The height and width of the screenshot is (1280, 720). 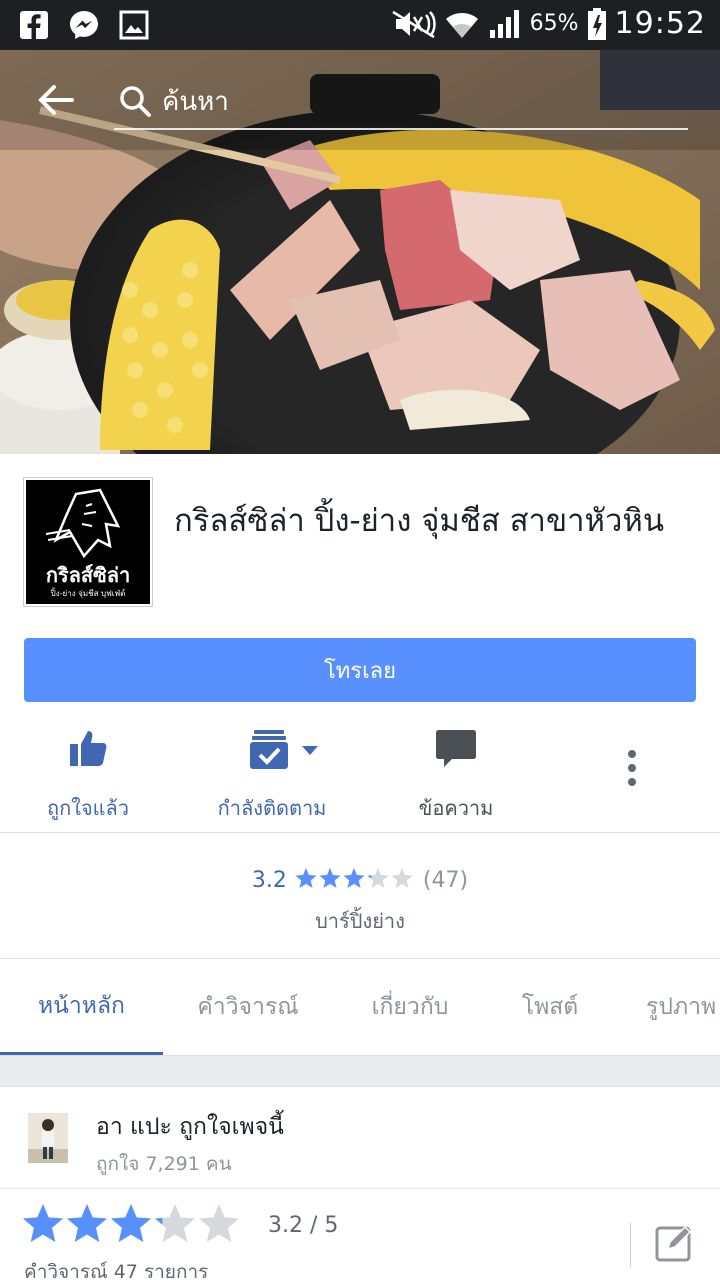 What do you see at coordinates (456, 776) in the screenshot?
I see `message-button: ข้อความ` at bounding box center [456, 776].